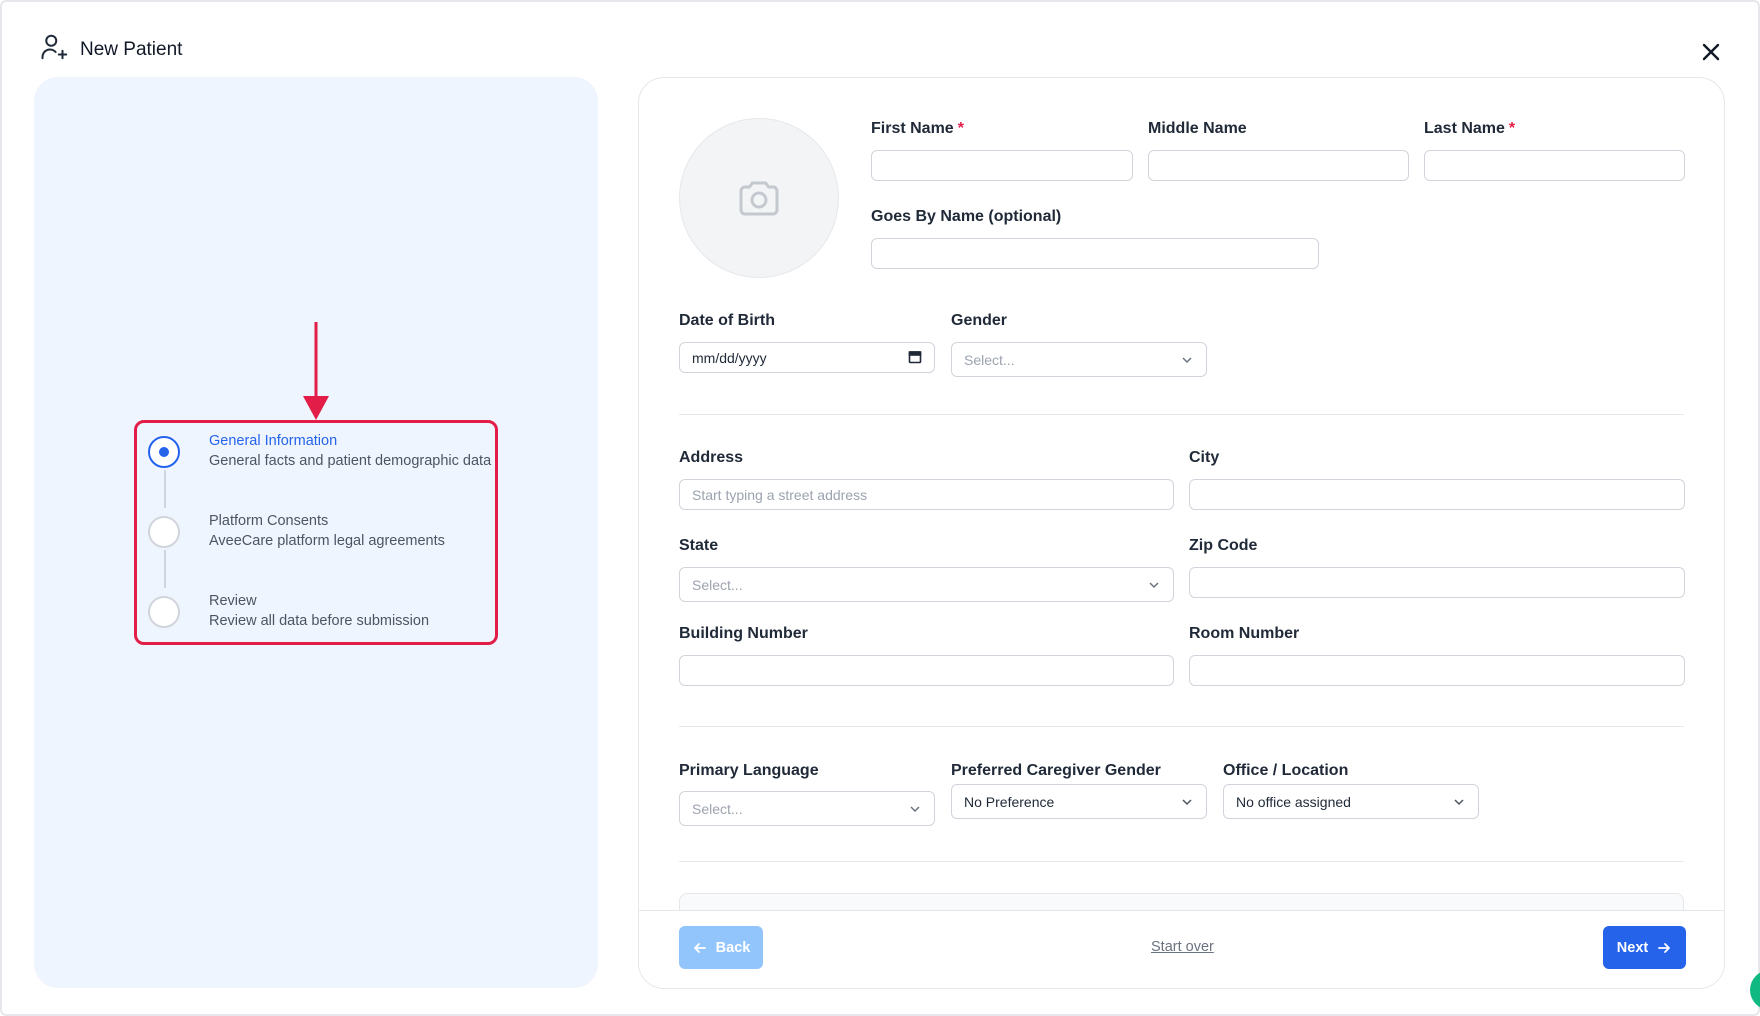 Image resolution: width=1760 pixels, height=1016 pixels. What do you see at coordinates (1437, 670) in the screenshot?
I see `room-input` at bounding box center [1437, 670].